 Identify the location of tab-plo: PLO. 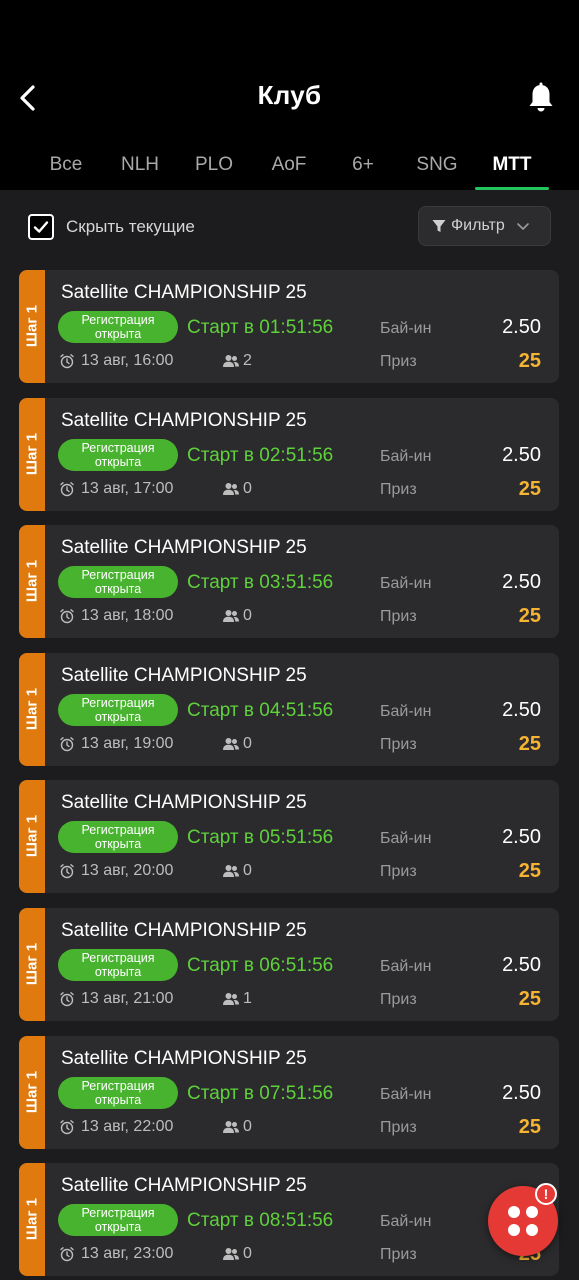
(214, 169).